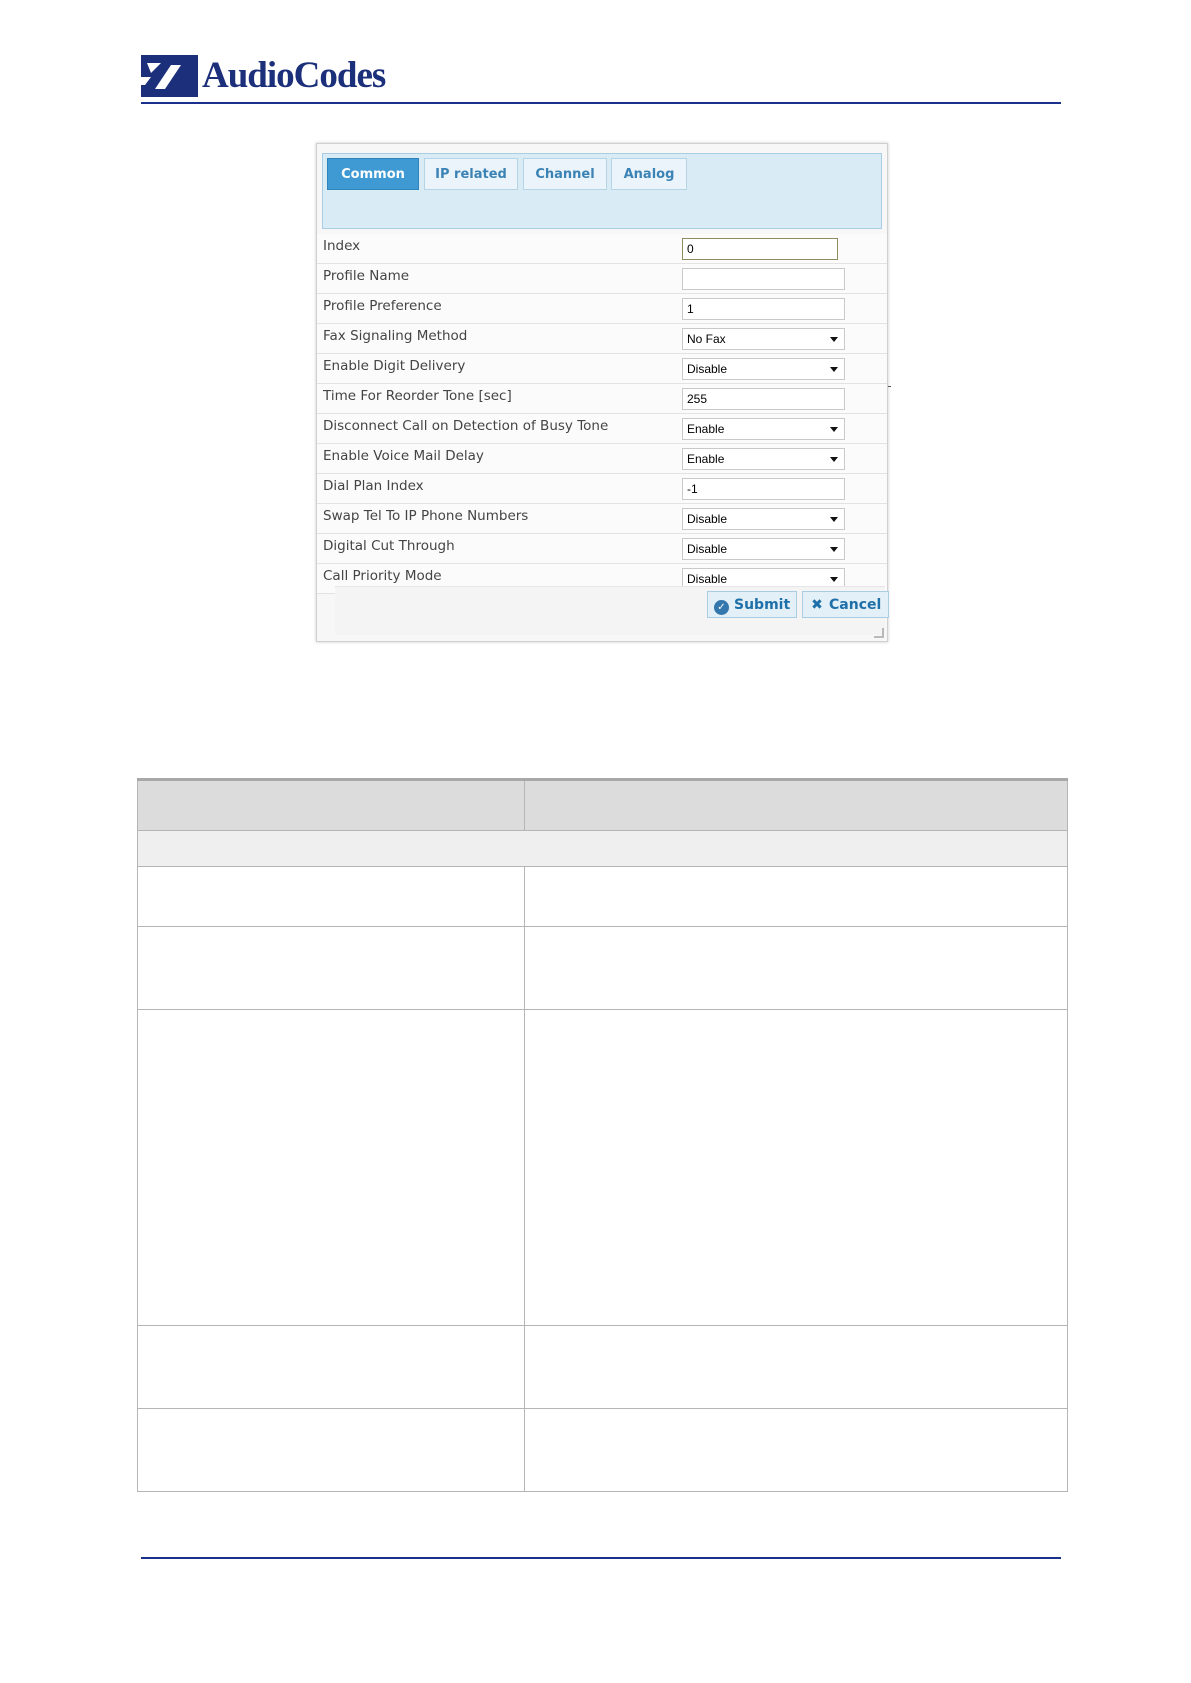 The height and width of the screenshot is (1683, 1191). Describe the element at coordinates (602, 191) in the screenshot. I see `tab-bar: Common IP related Channel Analog` at that location.